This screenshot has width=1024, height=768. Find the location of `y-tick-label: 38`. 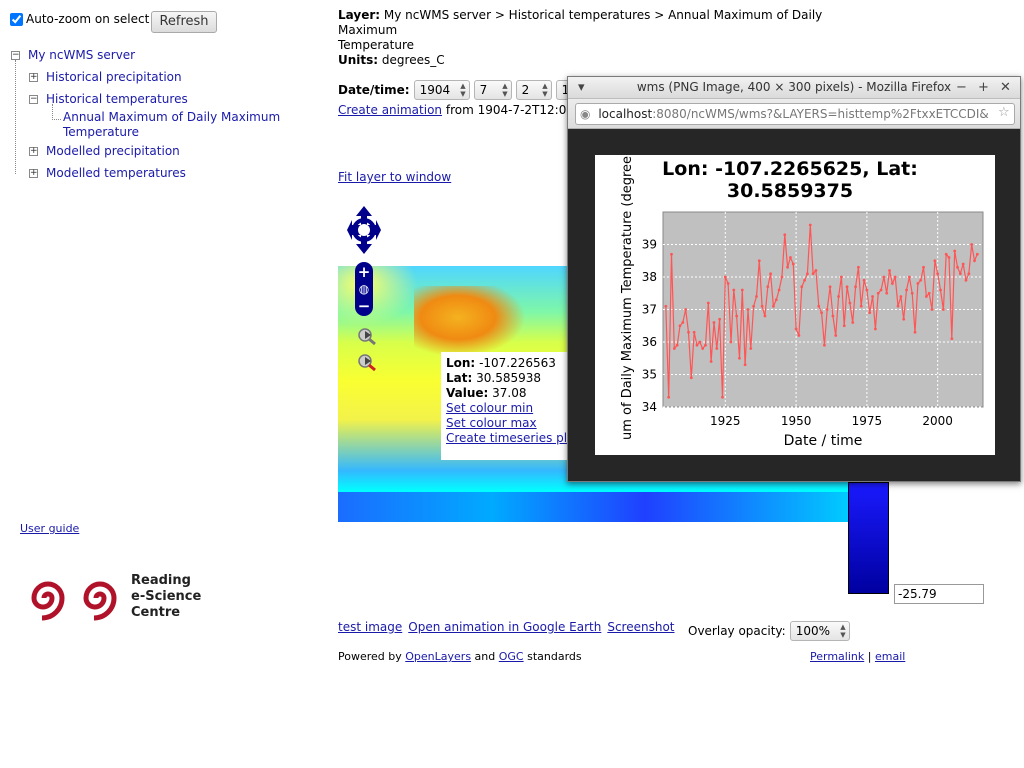

y-tick-label: 38 is located at coordinates (649, 277).